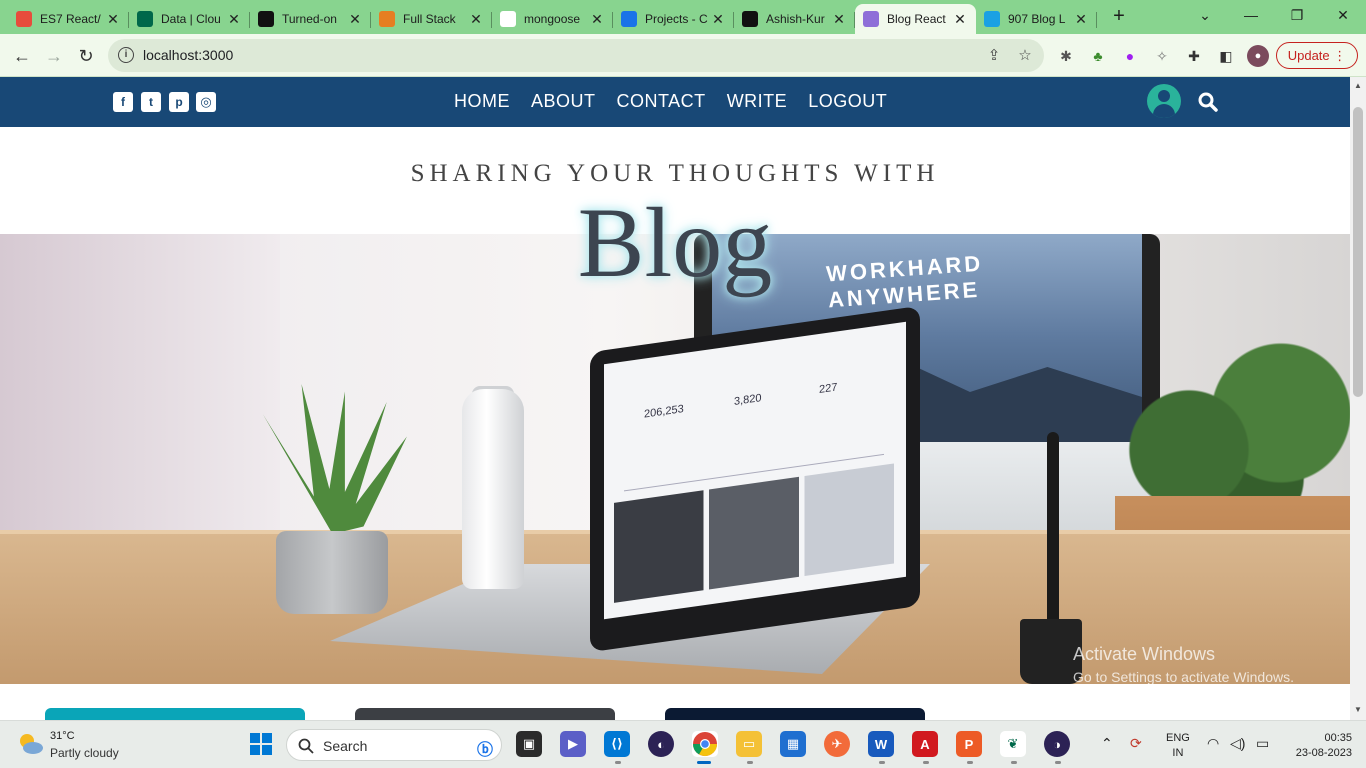 This screenshot has height=768, width=1366. What do you see at coordinates (1343, 15) in the screenshot?
I see `close-window-icon: ✕` at bounding box center [1343, 15].